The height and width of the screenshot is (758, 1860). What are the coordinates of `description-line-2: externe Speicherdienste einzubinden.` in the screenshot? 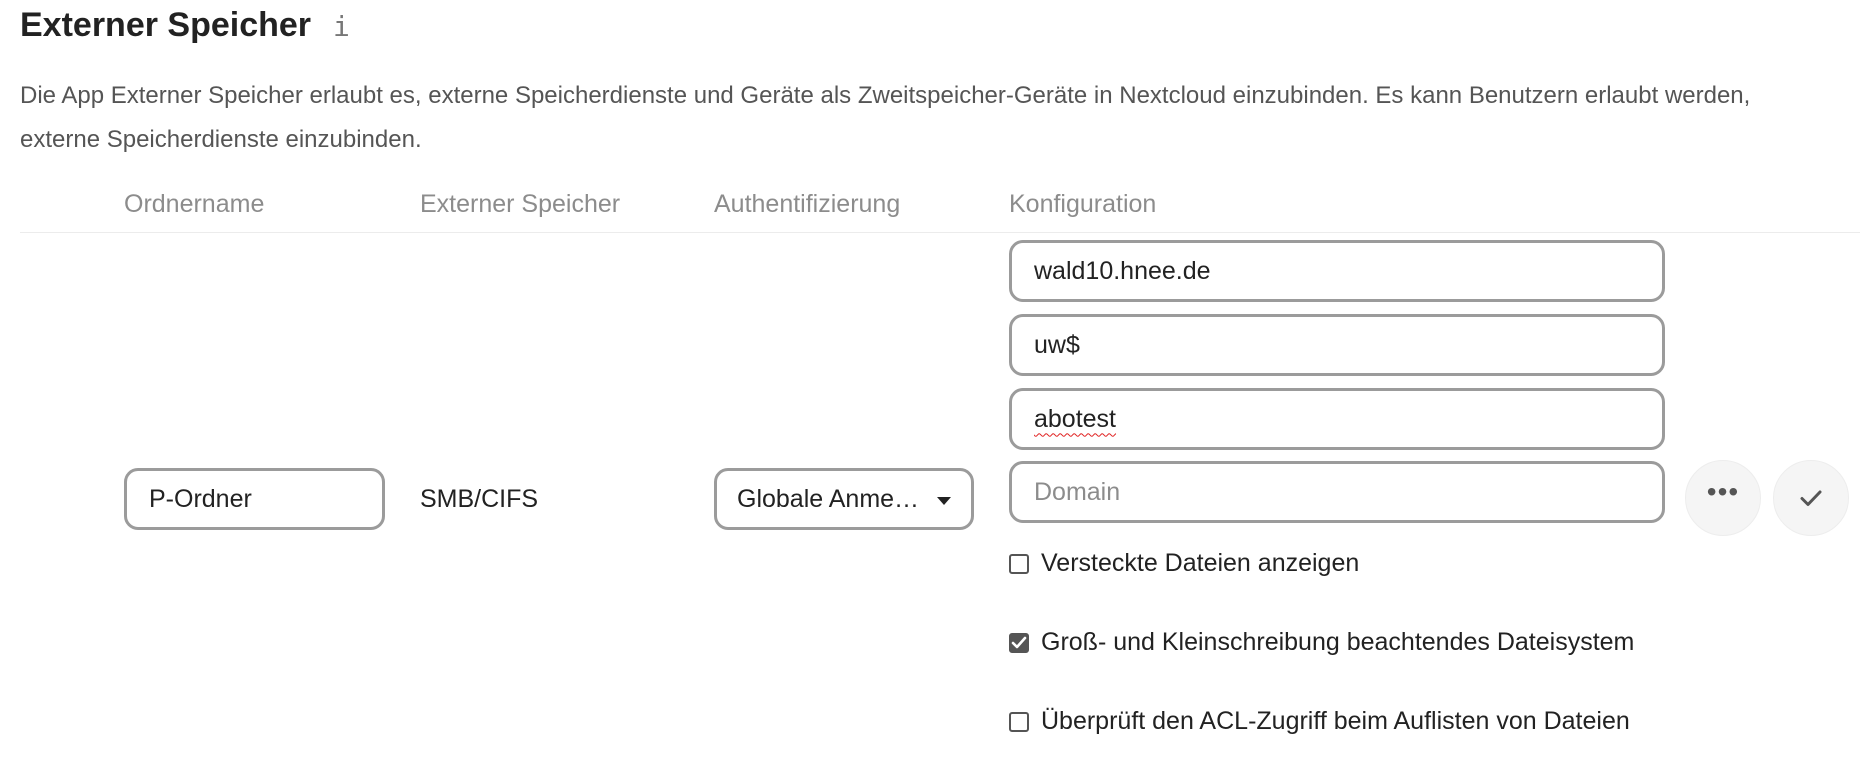 It's located at (221, 139).